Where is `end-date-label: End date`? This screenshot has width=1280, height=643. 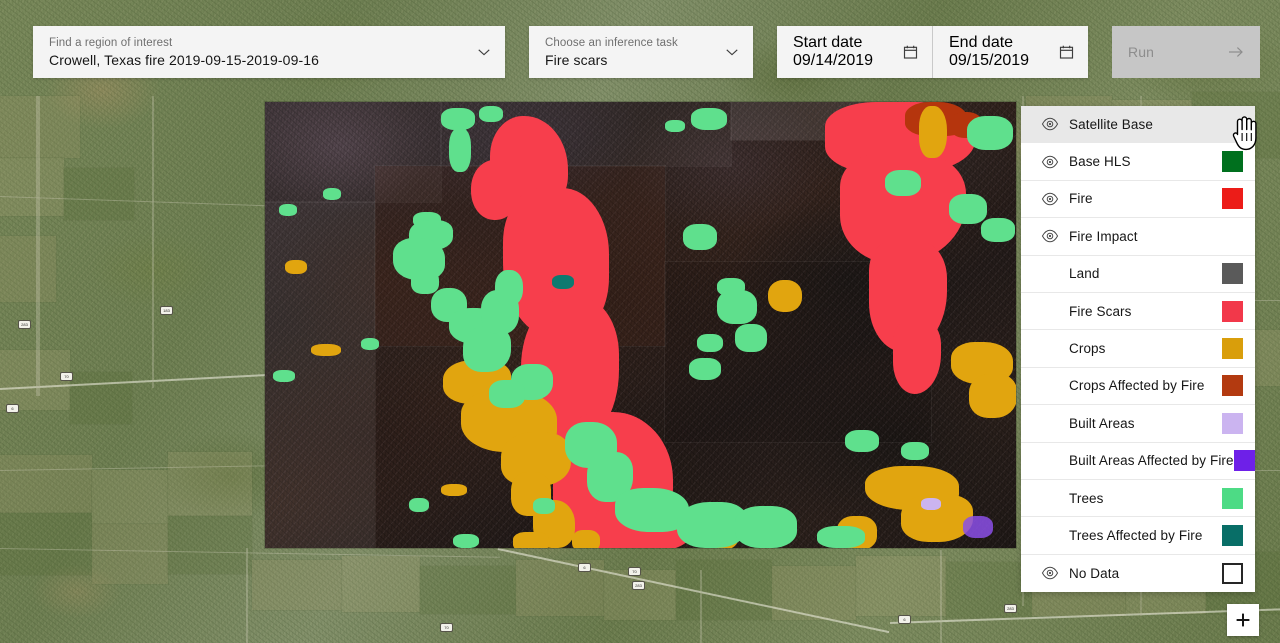
end-date-label: End date is located at coordinates (981, 42).